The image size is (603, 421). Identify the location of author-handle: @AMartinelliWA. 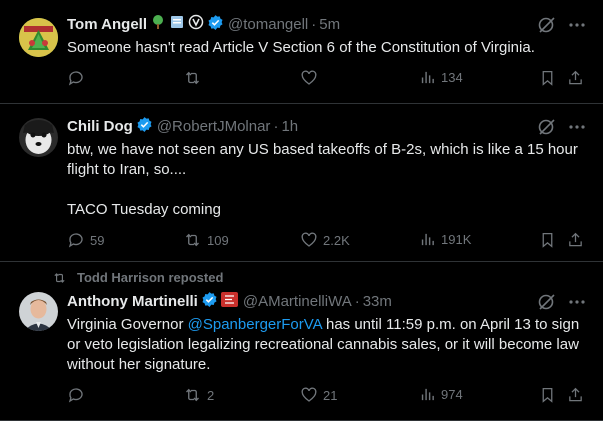
(297, 301).